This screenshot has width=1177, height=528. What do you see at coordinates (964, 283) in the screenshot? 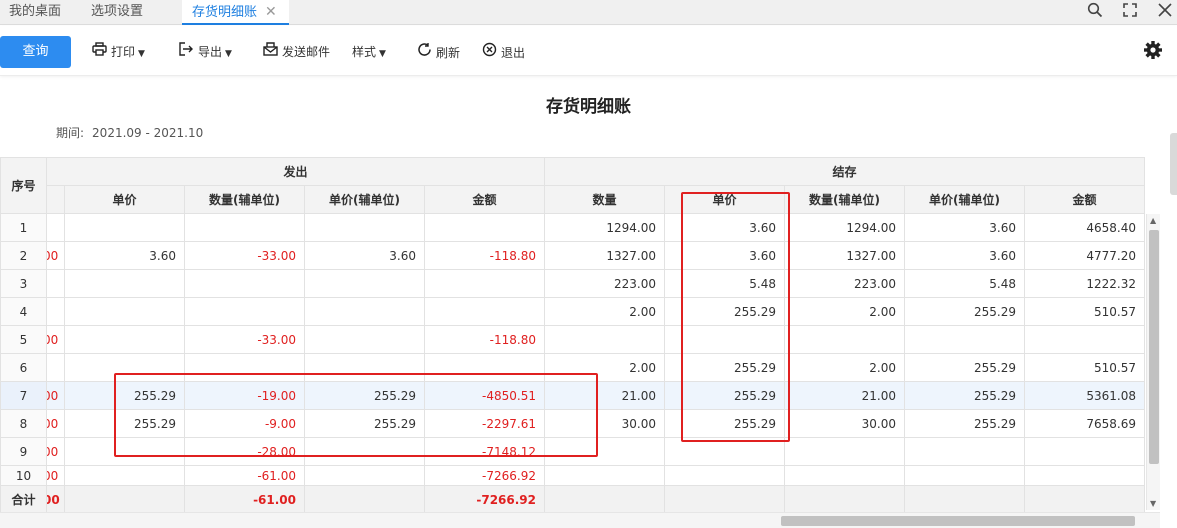
I see `cell-bal-price-aux: 5.48` at bounding box center [964, 283].